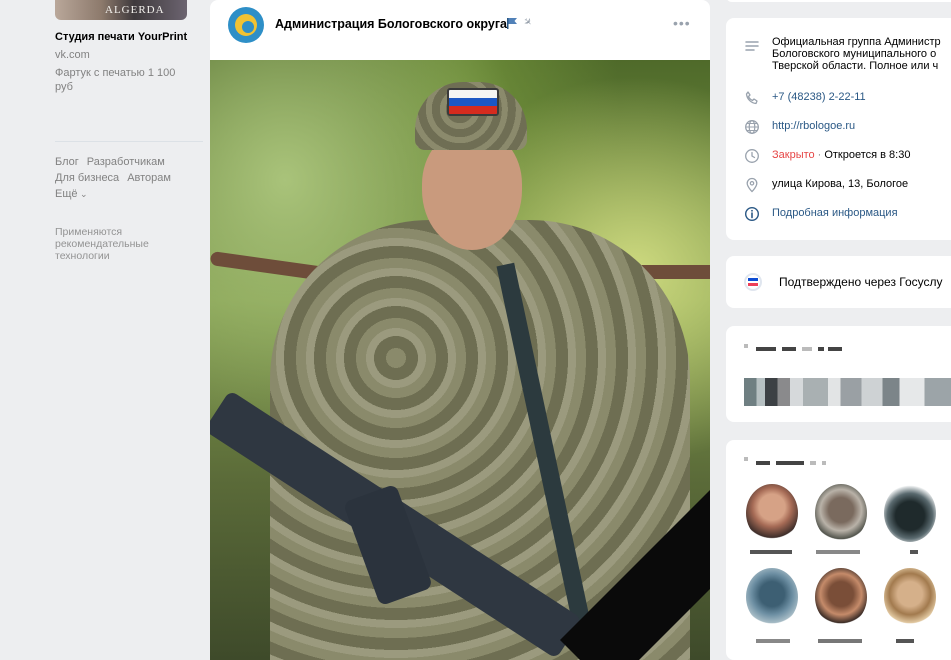 The image size is (951, 660). I want to click on description-line-1: Официальная группа Администр, so click(856, 42).